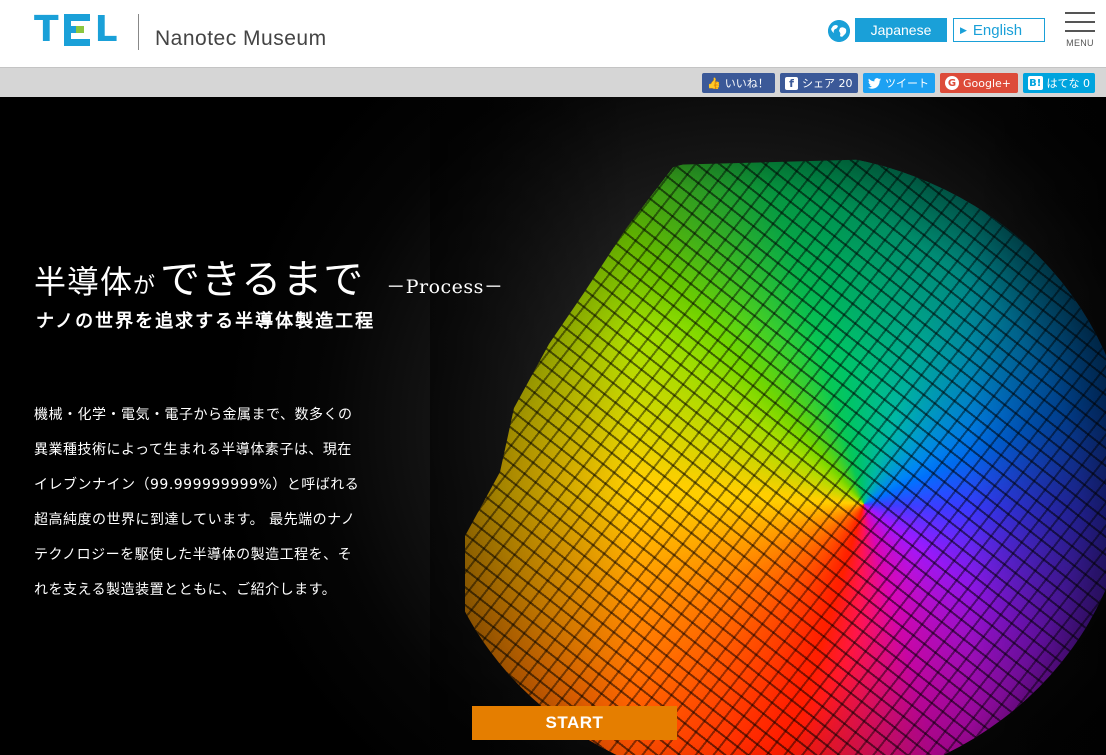 The width and height of the screenshot is (1106, 755). What do you see at coordinates (193, 450) in the screenshot?
I see `description-line: 異業種技術によって生まれる半導体素子は、現在` at bounding box center [193, 450].